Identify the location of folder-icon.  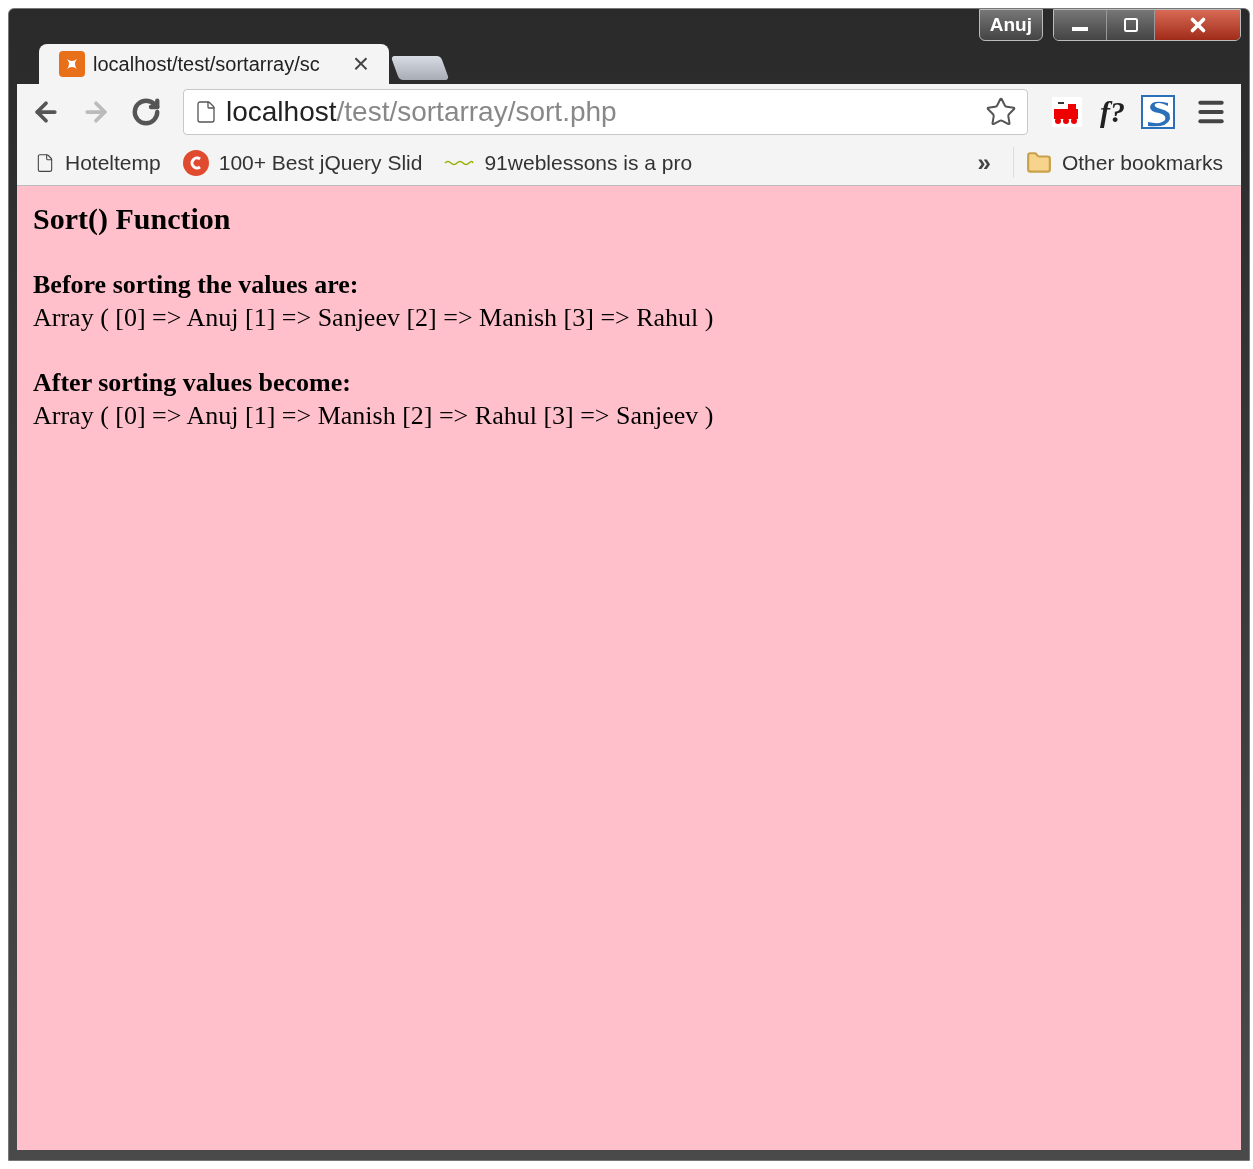
(1038, 162).